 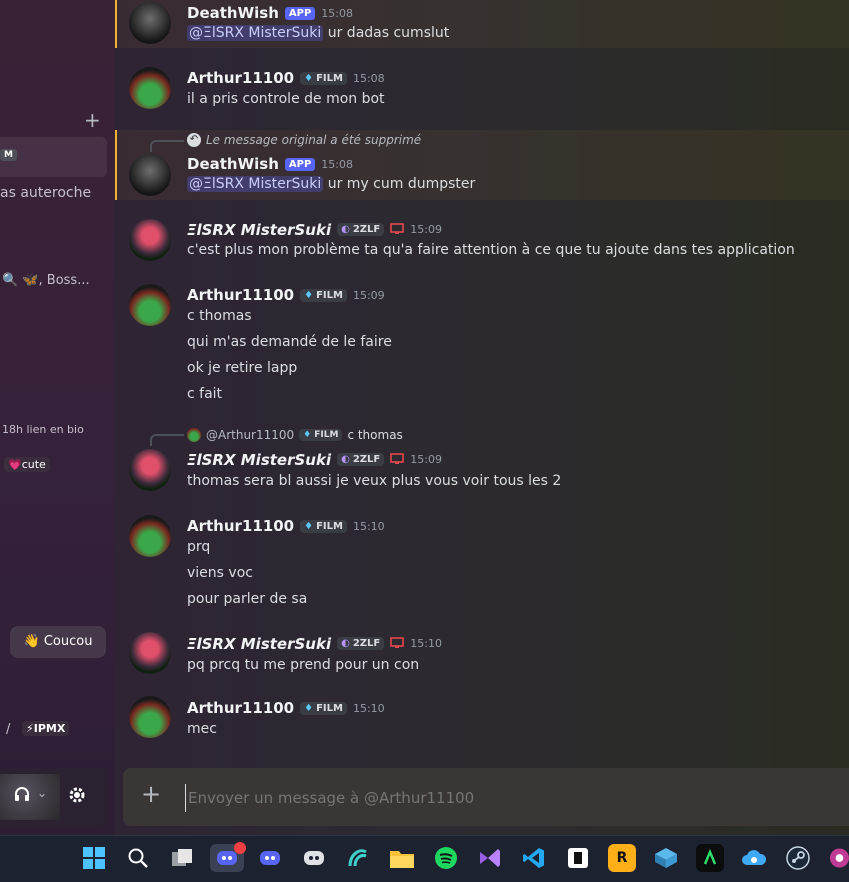 What do you see at coordinates (666, 858) in the screenshot?
I see `virtualbox-icon` at bounding box center [666, 858].